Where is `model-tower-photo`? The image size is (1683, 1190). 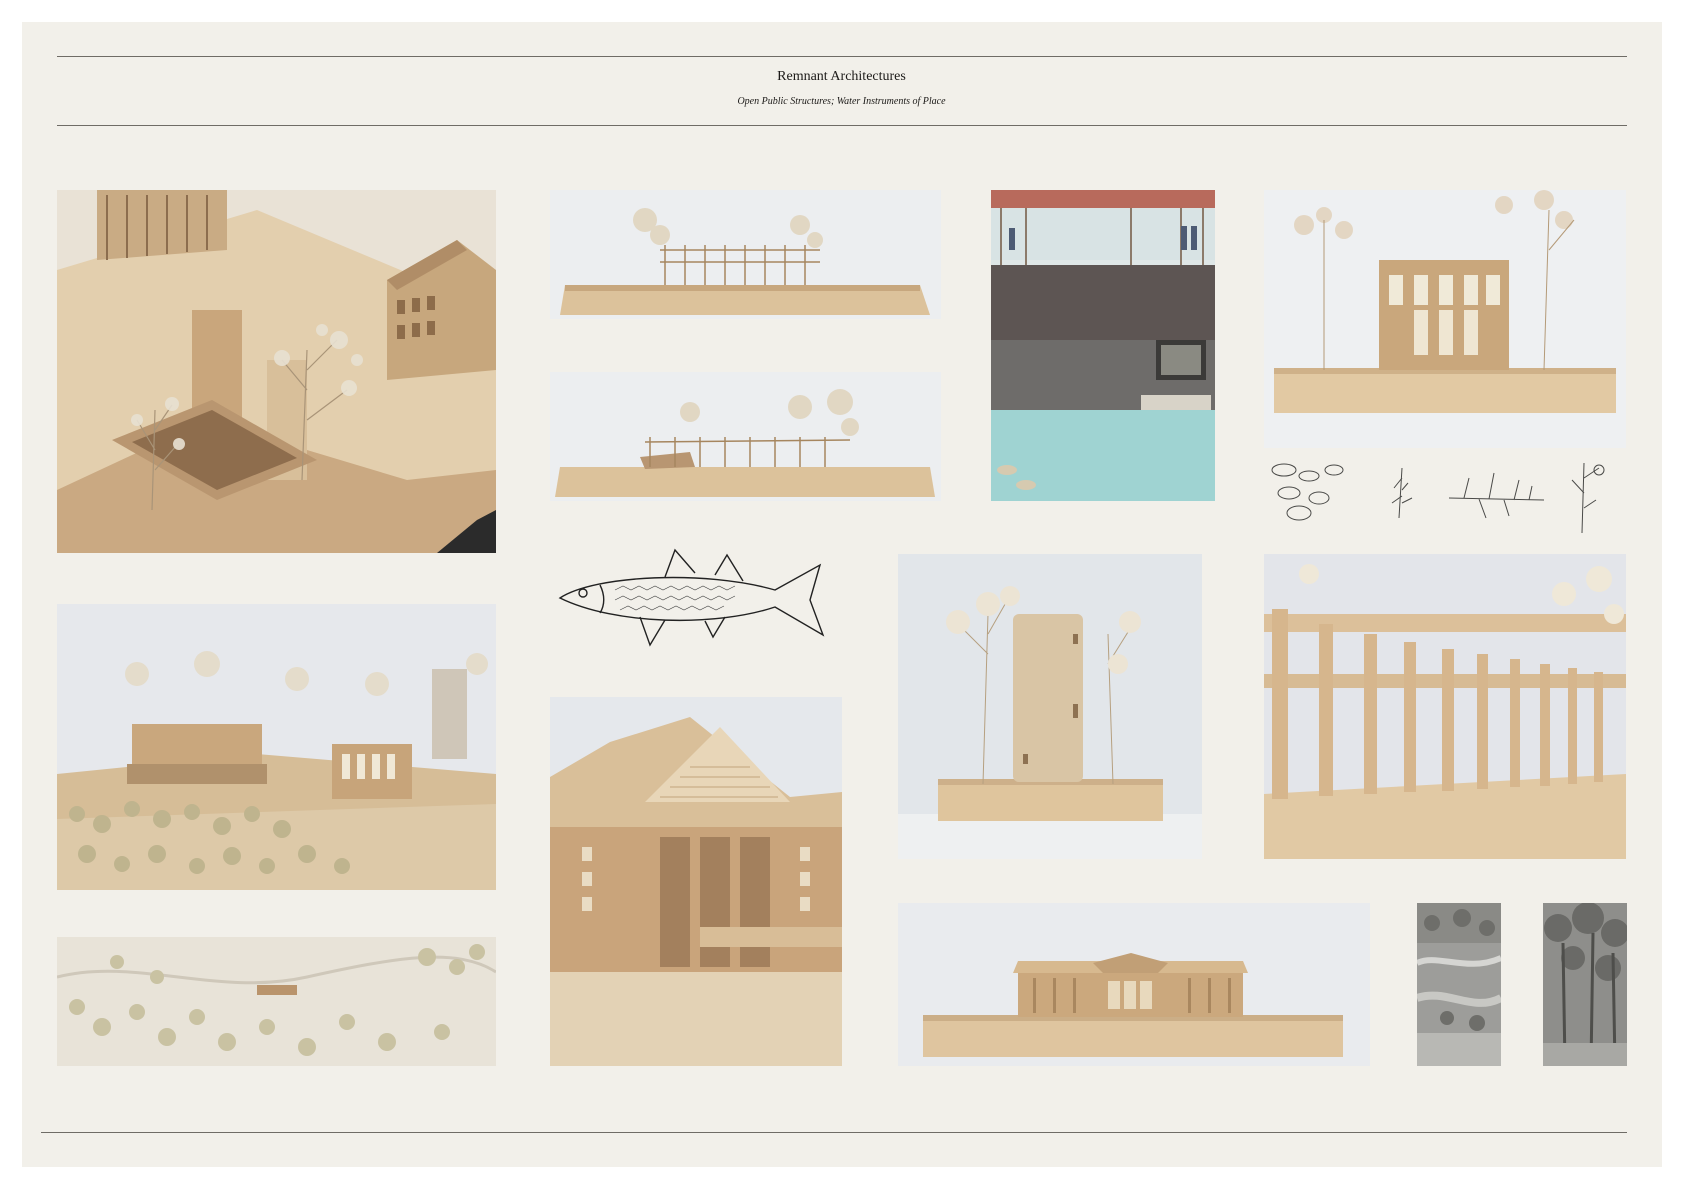 model-tower-photo is located at coordinates (1050, 706).